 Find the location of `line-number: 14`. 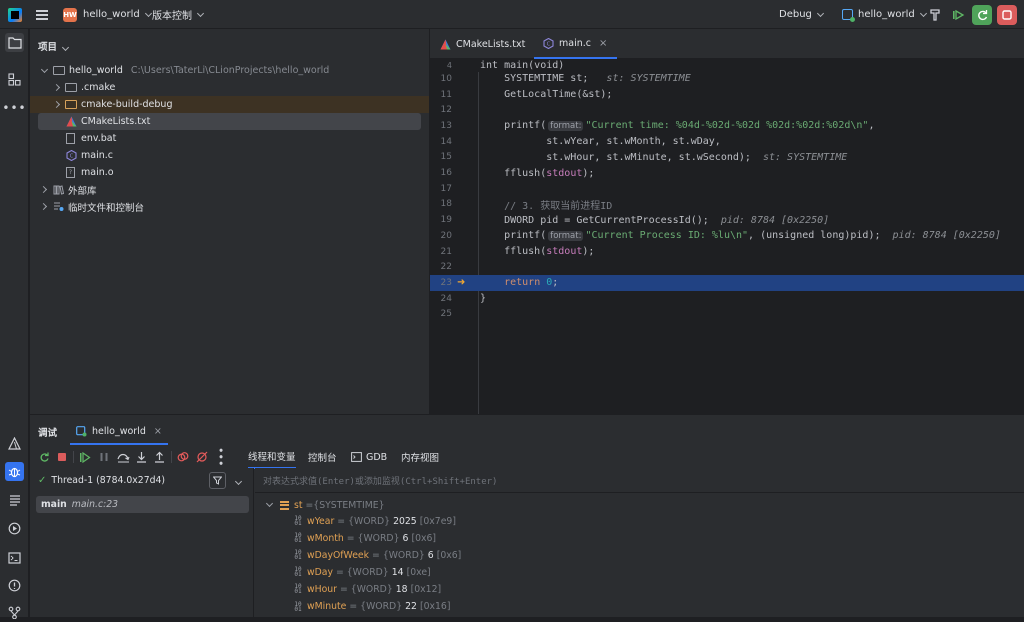

line-number: 14 is located at coordinates (441, 142).